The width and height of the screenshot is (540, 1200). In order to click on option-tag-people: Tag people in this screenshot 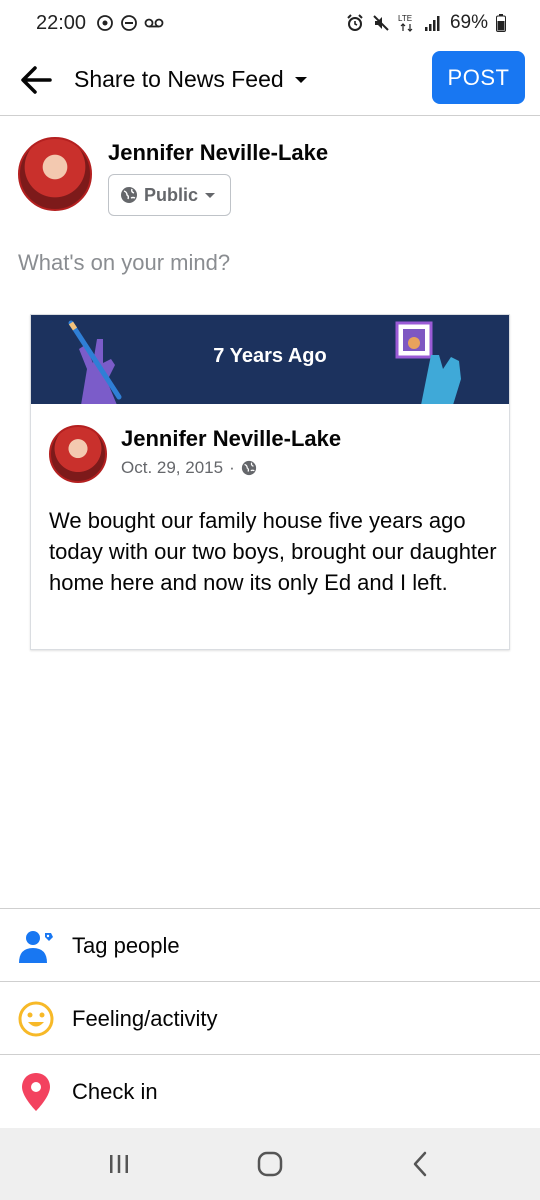, I will do `click(270, 944)`.